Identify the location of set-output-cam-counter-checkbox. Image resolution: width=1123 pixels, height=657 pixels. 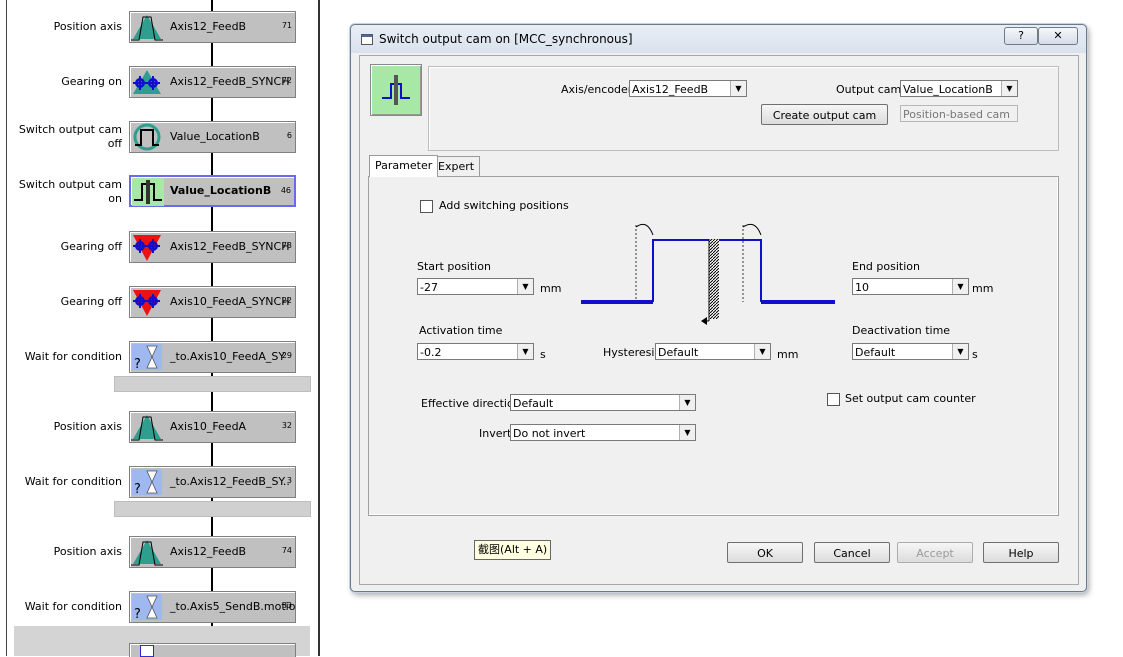
(833, 399).